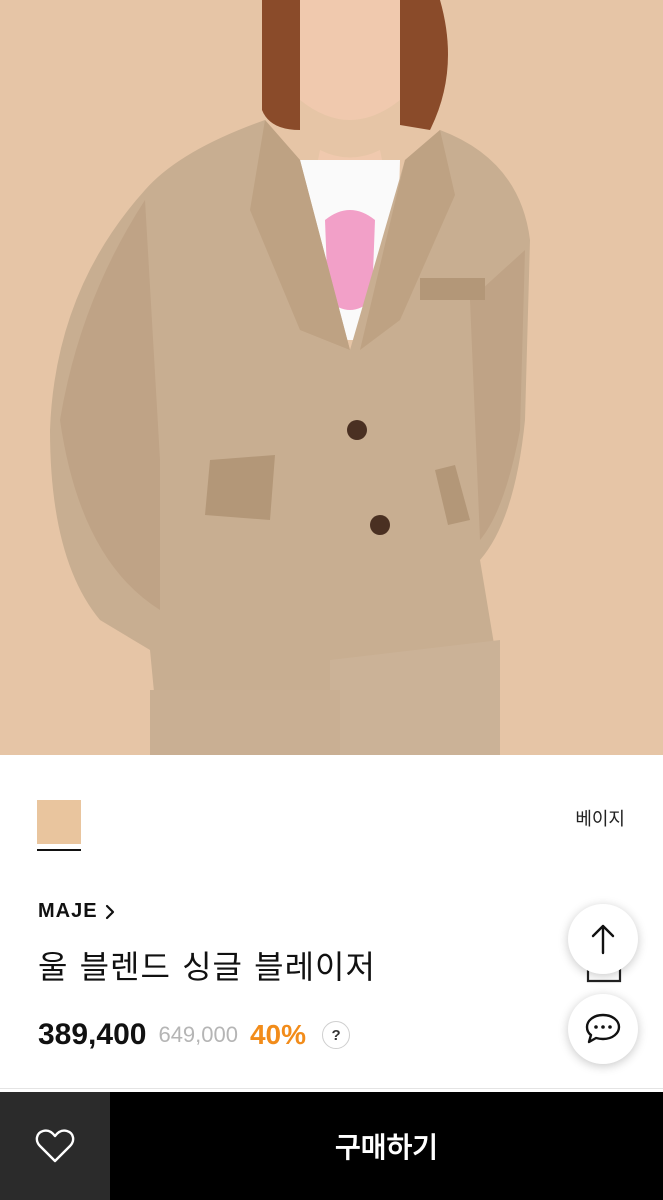 The image size is (663, 1200). What do you see at coordinates (600, 819) in the screenshot?
I see `color-name-label: 베이지` at bounding box center [600, 819].